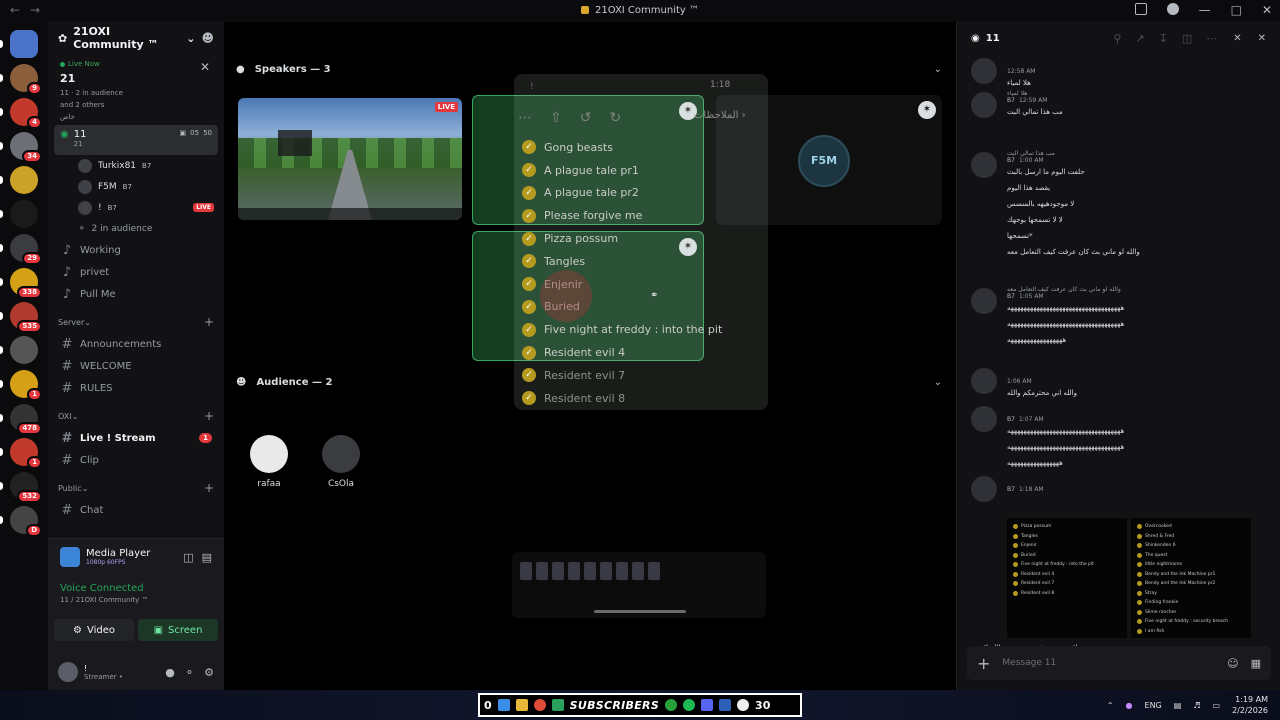 The height and width of the screenshot is (720, 1280). I want to click on soundboard-icon: ▤, so click(207, 557).